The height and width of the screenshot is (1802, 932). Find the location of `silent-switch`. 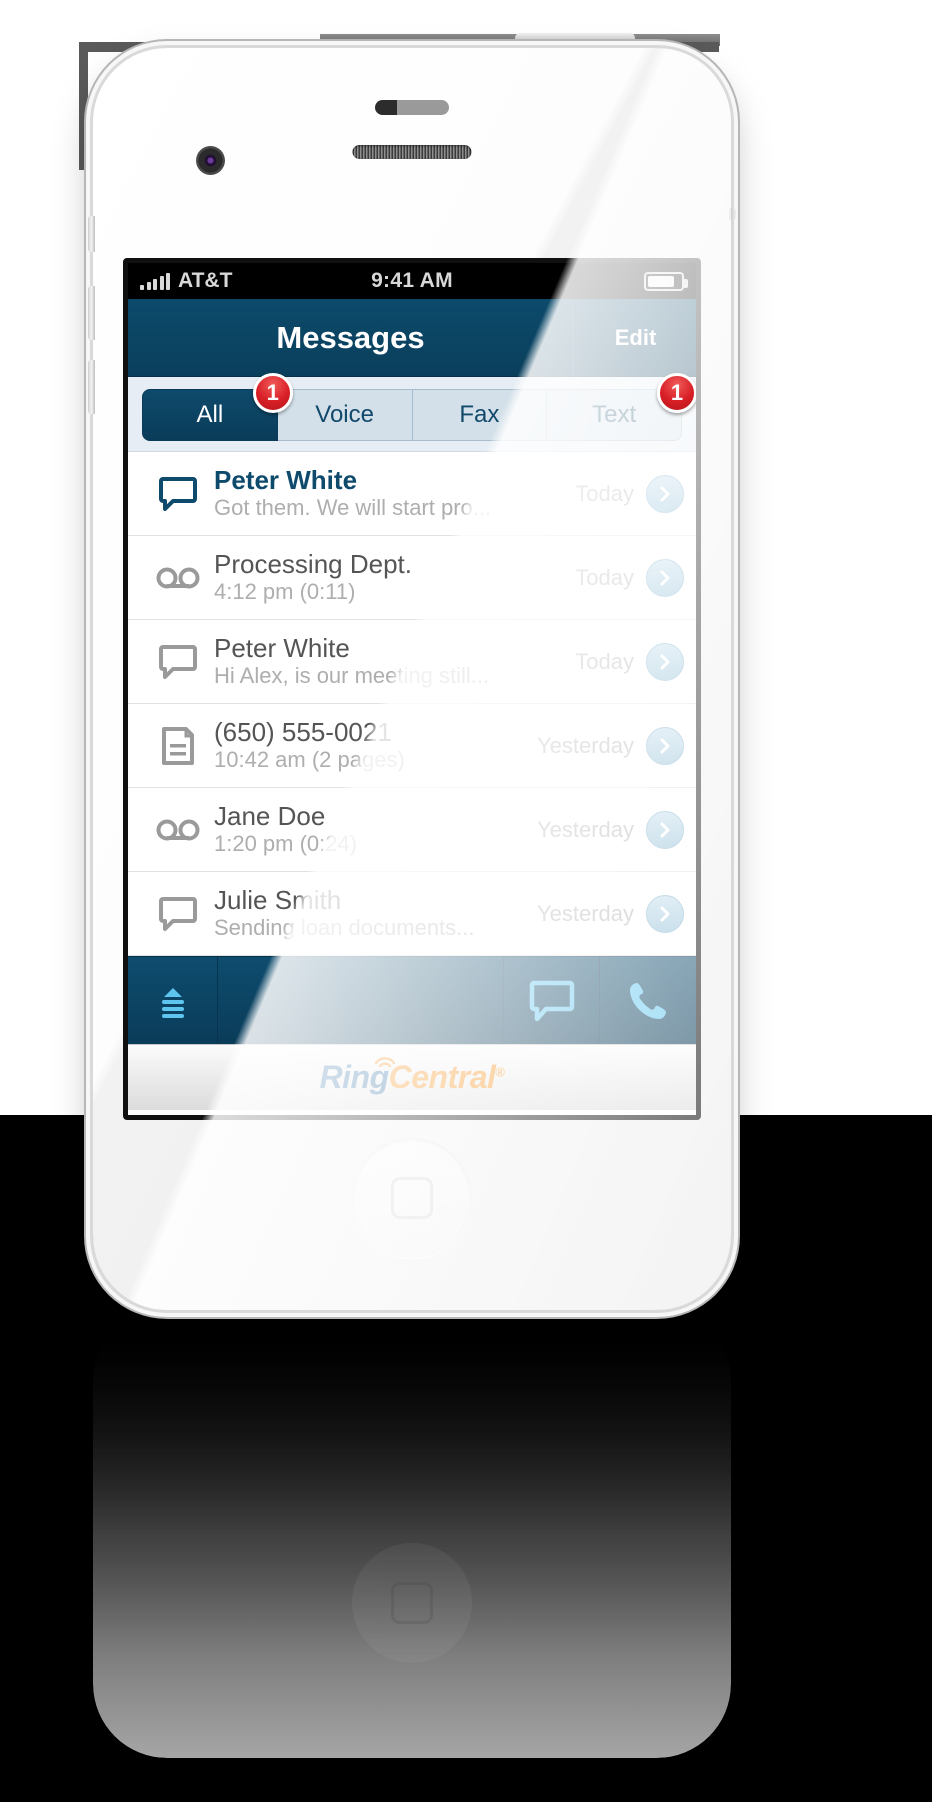

silent-switch is located at coordinates (91, 234).